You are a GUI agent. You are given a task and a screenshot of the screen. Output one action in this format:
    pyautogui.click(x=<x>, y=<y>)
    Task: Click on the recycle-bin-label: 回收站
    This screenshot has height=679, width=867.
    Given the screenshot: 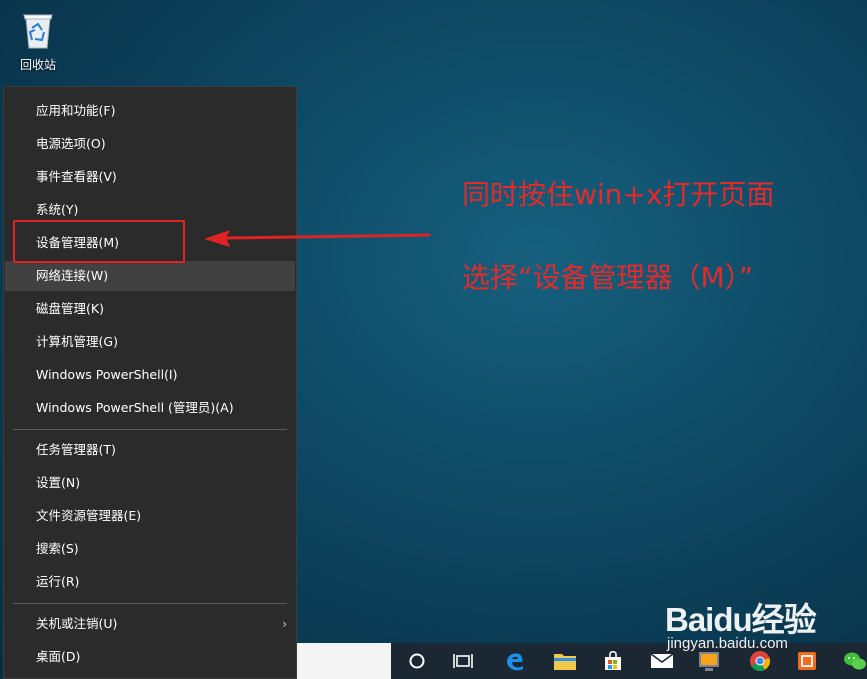 What is the action you would take?
    pyautogui.click(x=37, y=65)
    